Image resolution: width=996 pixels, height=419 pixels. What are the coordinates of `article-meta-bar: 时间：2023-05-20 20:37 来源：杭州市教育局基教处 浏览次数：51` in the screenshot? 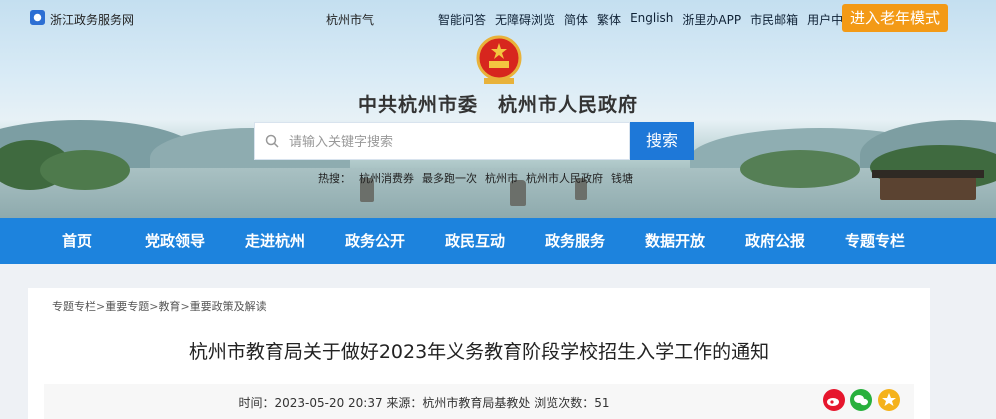 It's located at (479, 401).